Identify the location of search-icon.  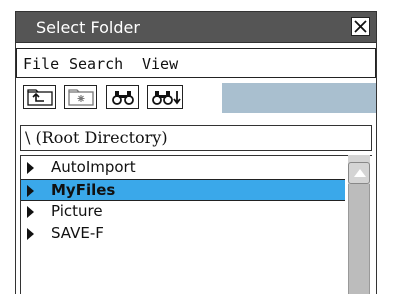
(123, 98).